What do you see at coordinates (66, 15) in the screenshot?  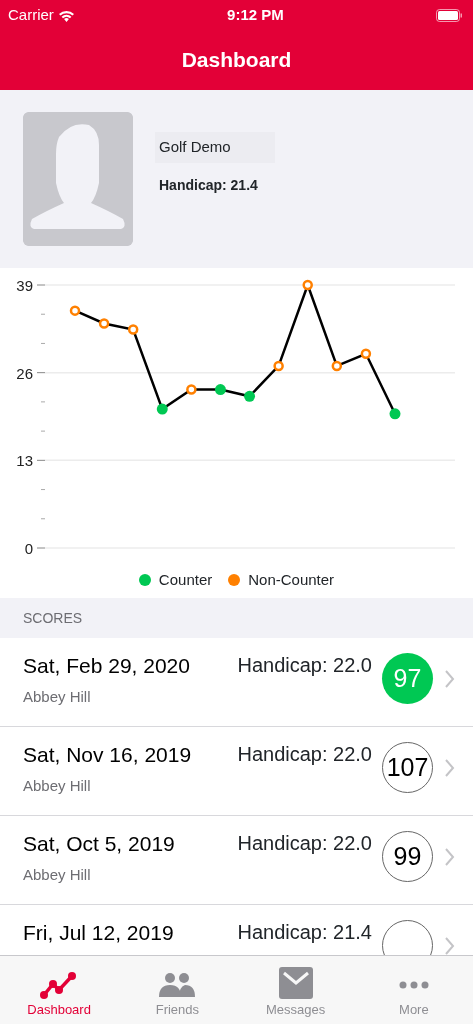 I see `wifi-icon` at bounding box center [66, 15].